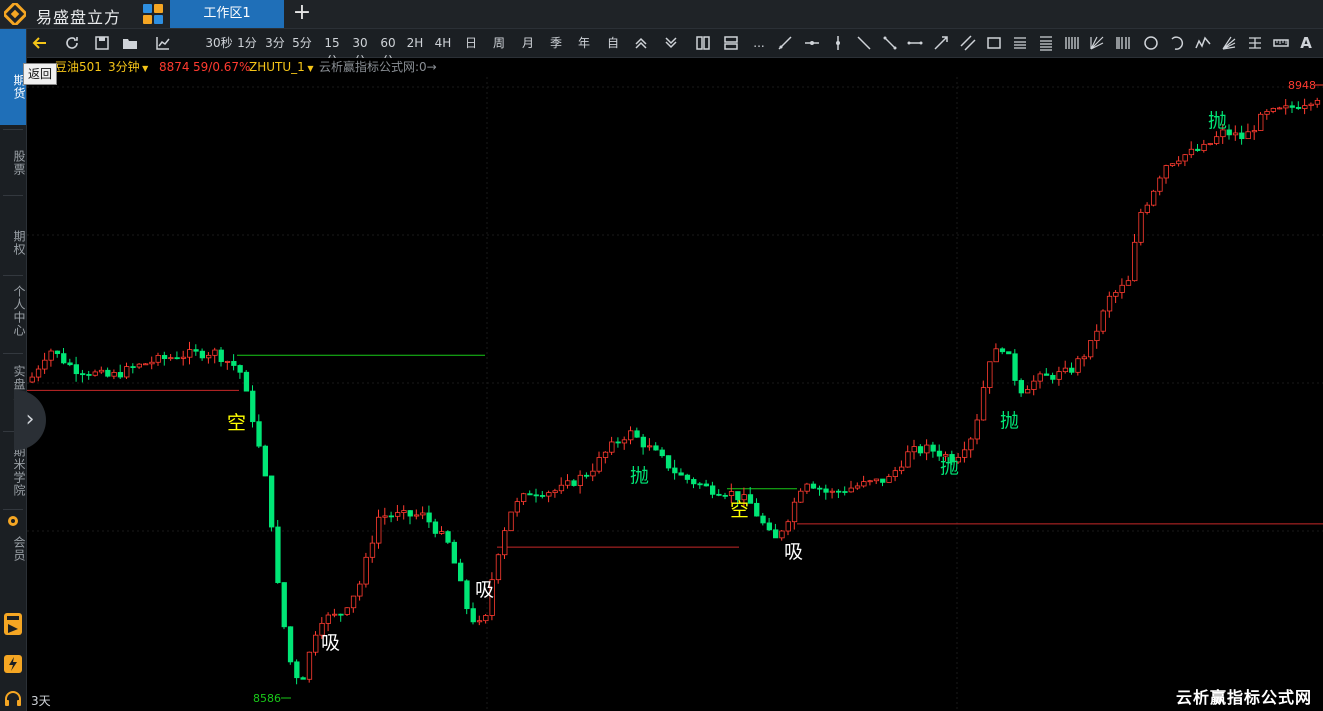  What do you see at coordinates (915, 43) in the screenshot?
I see `horizontal-segment-icon` at bounding box center [915, 43].